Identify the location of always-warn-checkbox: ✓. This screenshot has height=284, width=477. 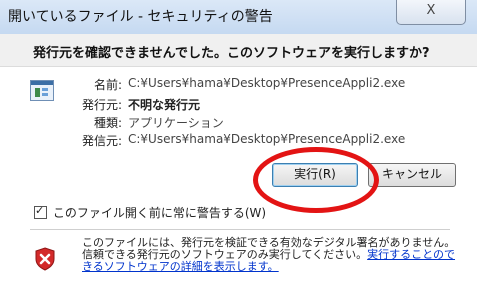
(40, 211).